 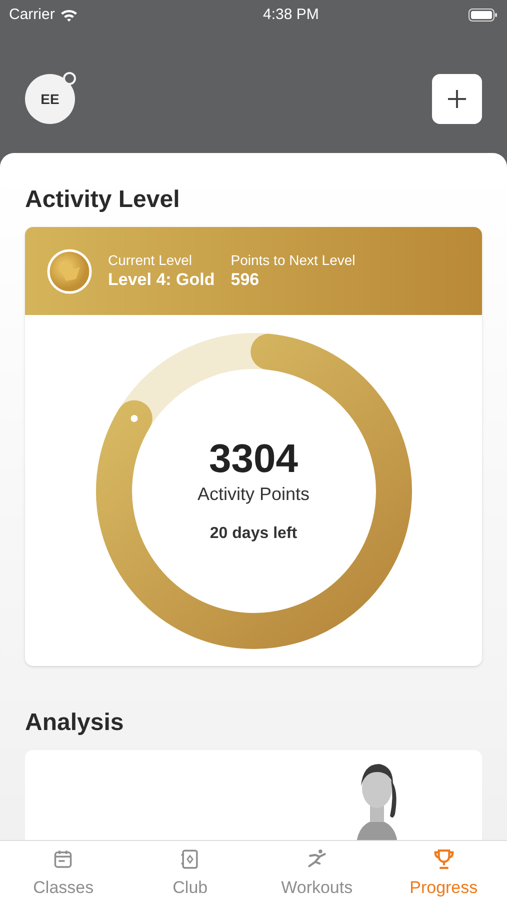 I want to click on section-title: Activity Level, so click(x=103, y=200).